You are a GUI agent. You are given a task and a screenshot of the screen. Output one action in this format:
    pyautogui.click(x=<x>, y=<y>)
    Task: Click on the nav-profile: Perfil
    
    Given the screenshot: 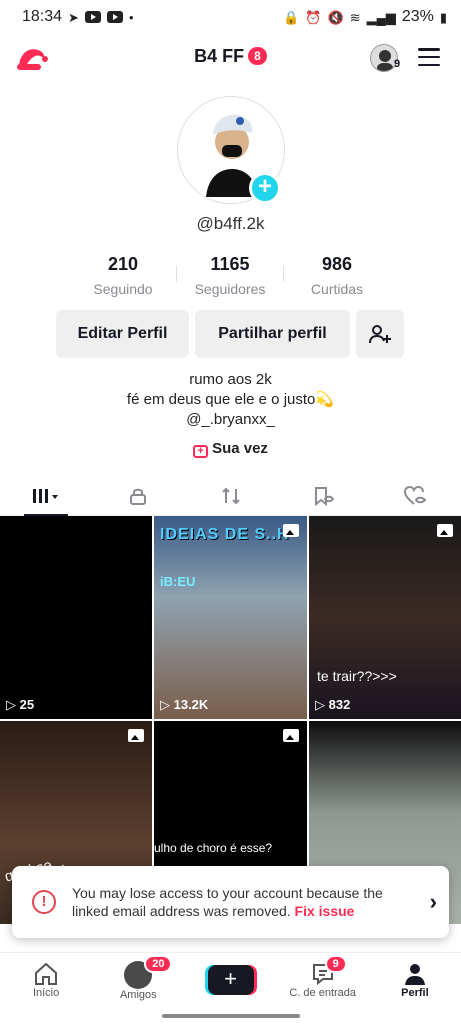 What is the action you would take?
    pyautogui.click(x=415, y=980)
    